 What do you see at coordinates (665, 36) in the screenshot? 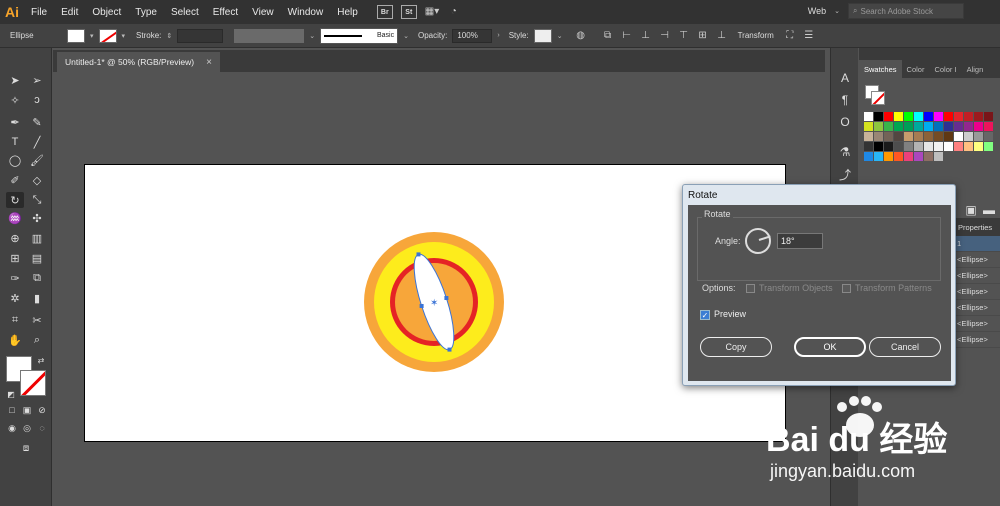
I see `align-right-icon: ⊣` at bounding box center [665, 36].